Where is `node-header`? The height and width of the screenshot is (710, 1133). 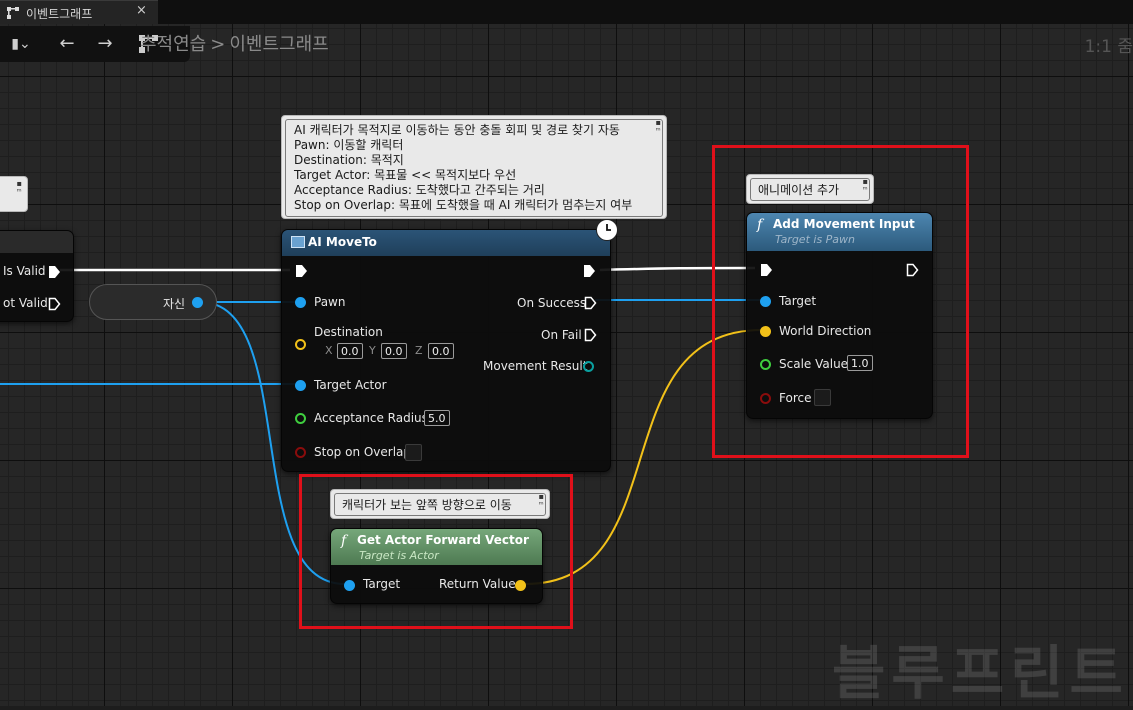 node-header is located at coordinates (36, 242).